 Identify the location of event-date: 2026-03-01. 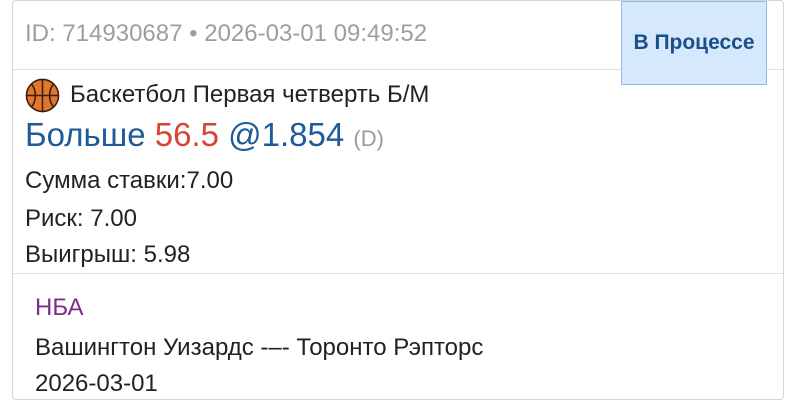
(96, 383).